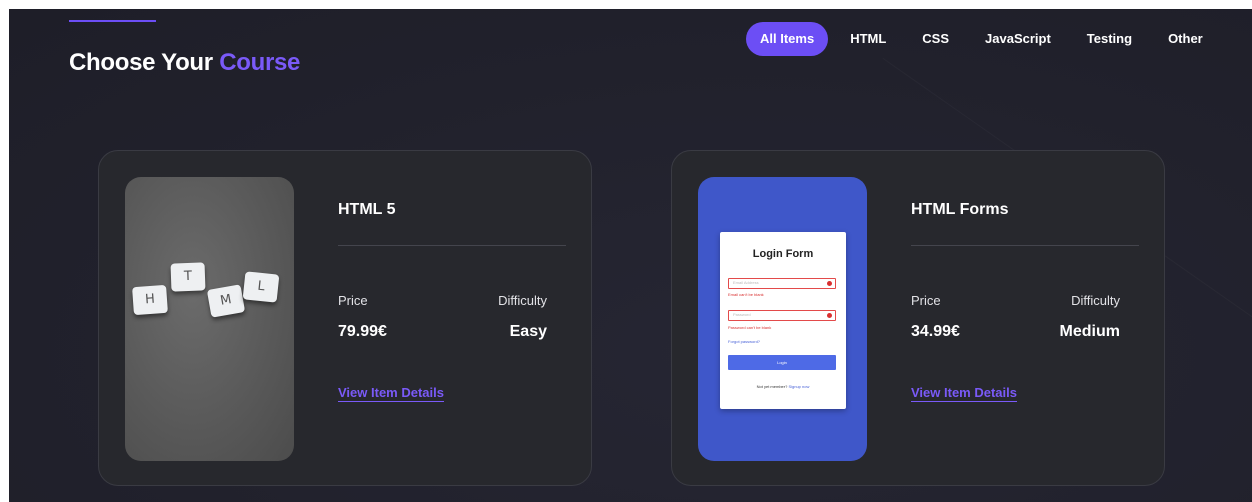  I want to click on mockup-footer-text: Not yet member?, so click(772, 386).